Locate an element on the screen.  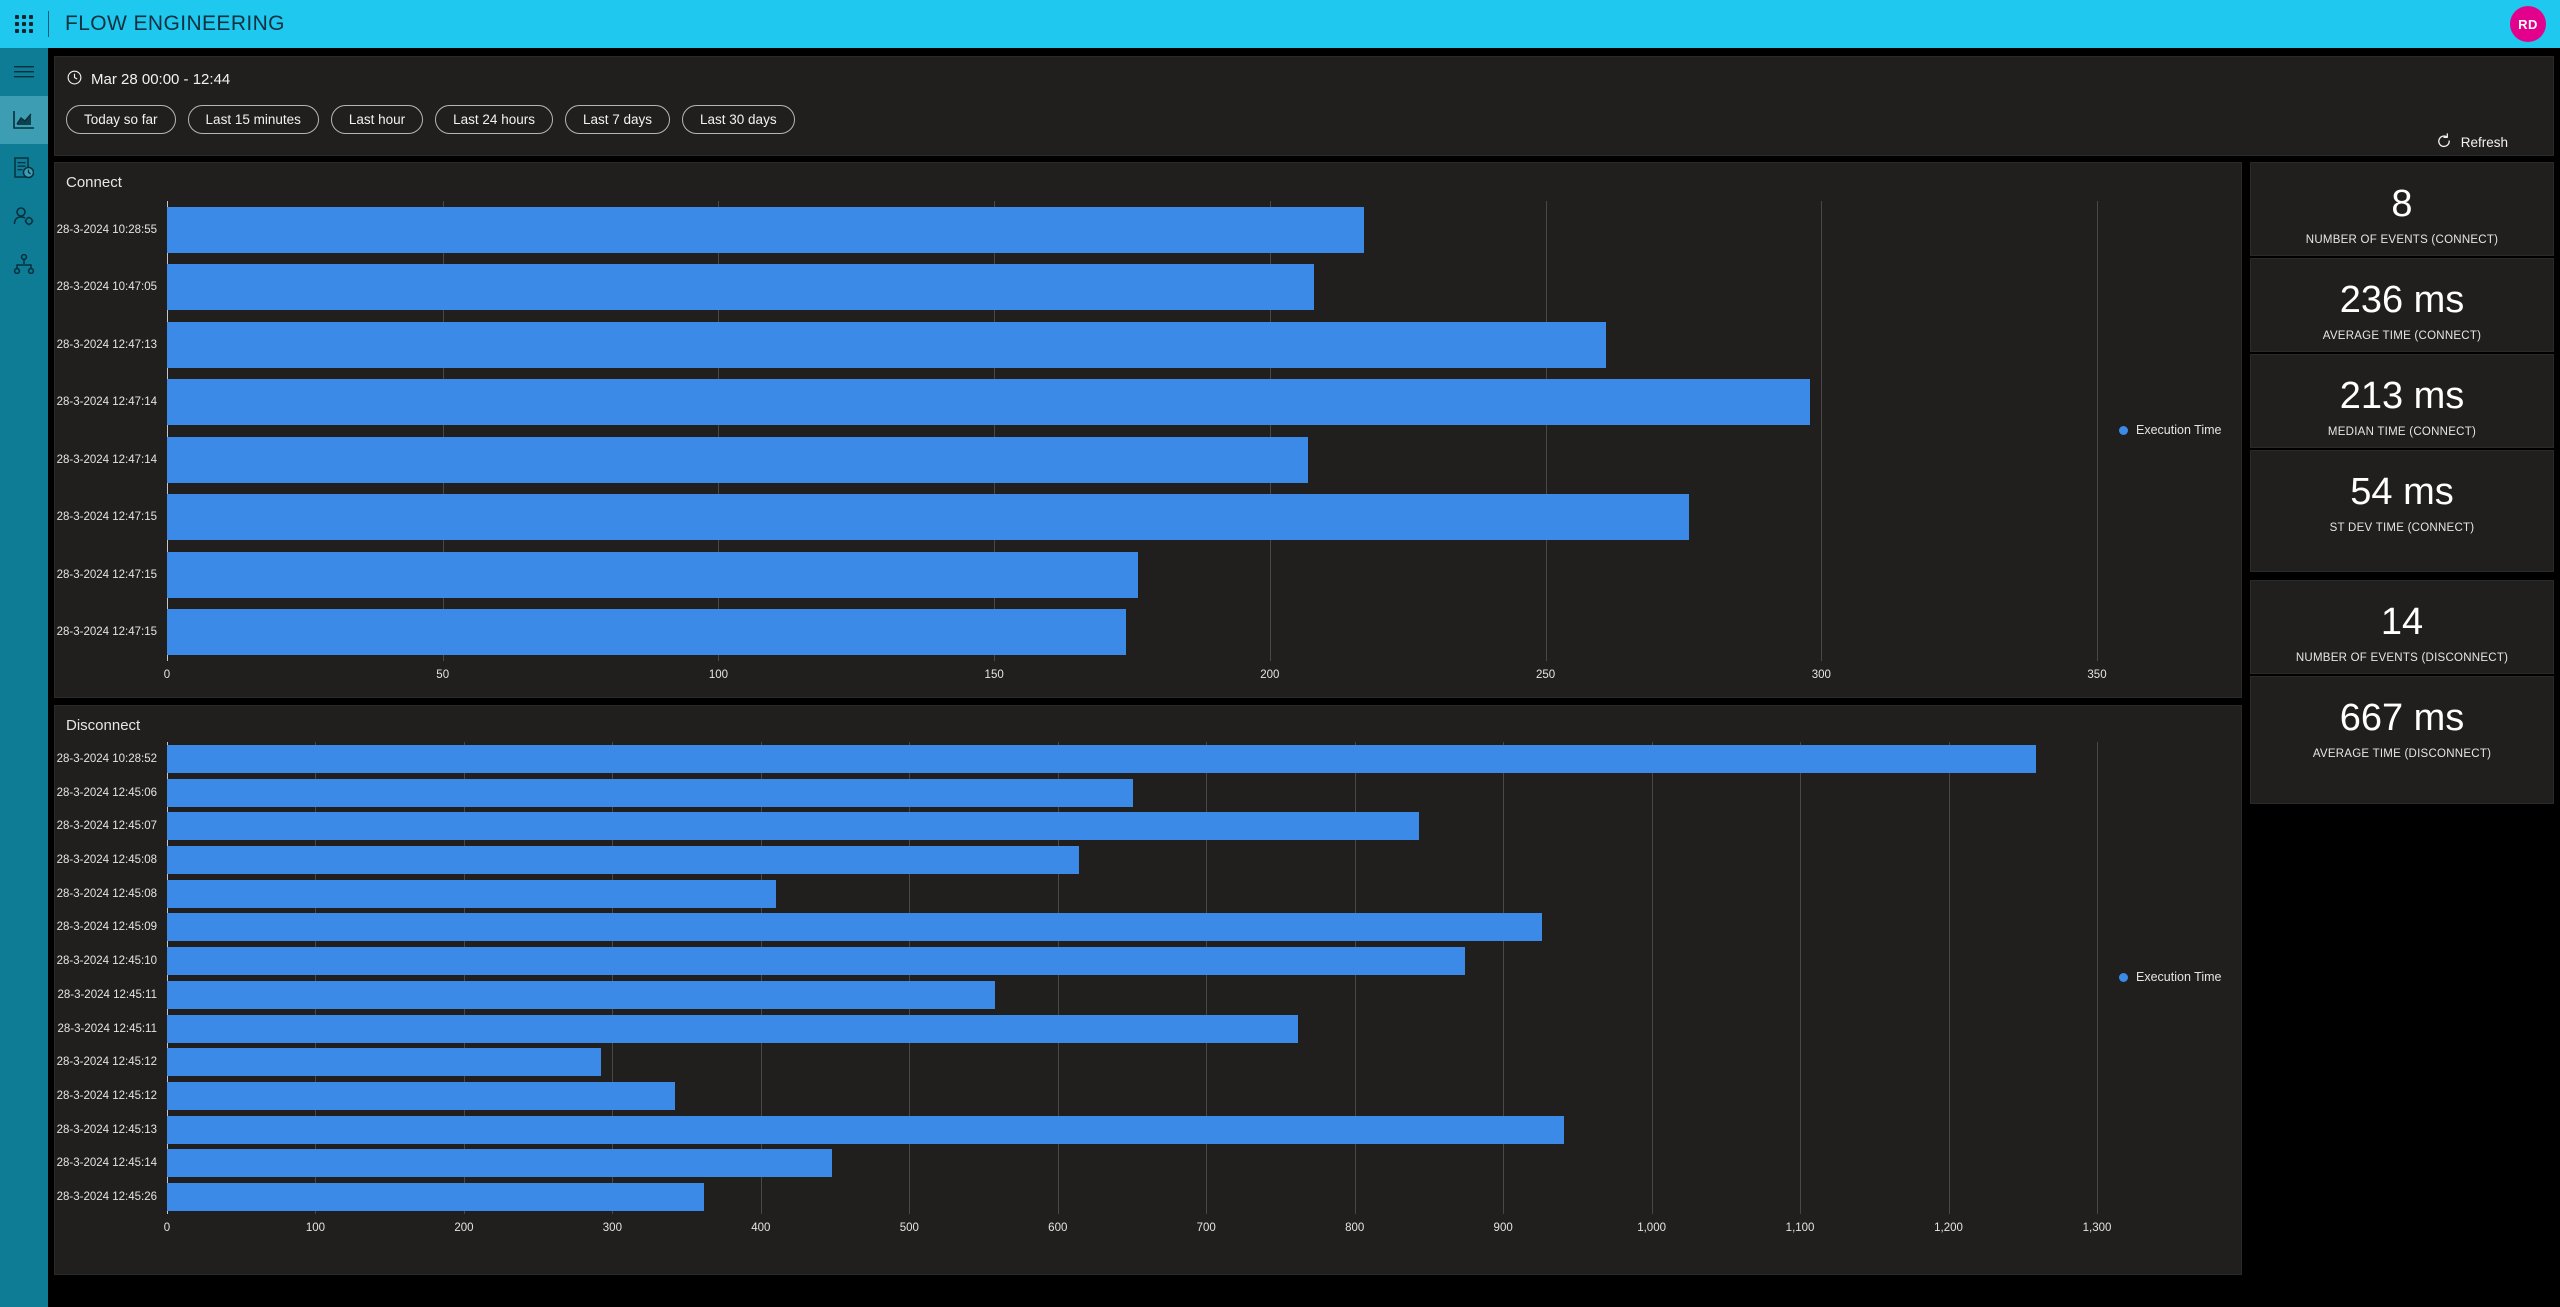
kpi-card-average-time-disconnect: 667 ms AVERAGE TIME (DISCONNECT) is located at coordinates (2402, 740).